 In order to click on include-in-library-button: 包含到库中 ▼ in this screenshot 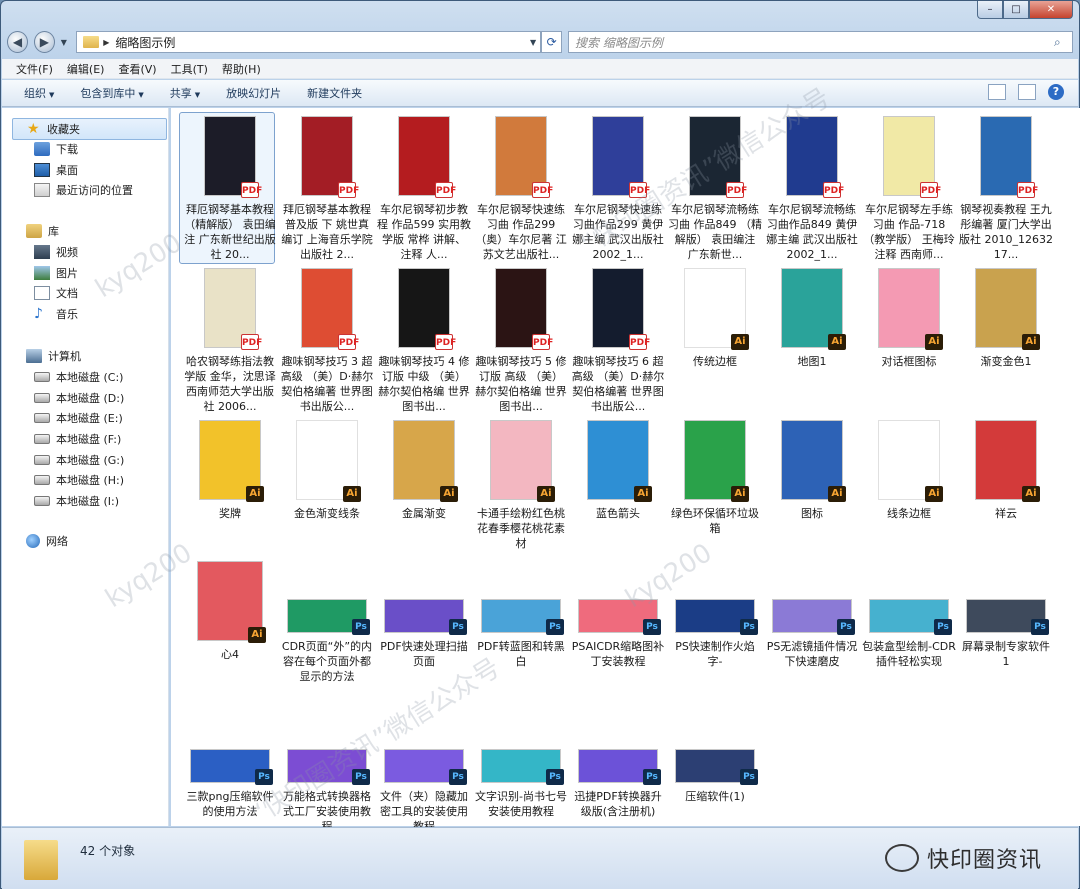, I will do `click(111, 93)`.